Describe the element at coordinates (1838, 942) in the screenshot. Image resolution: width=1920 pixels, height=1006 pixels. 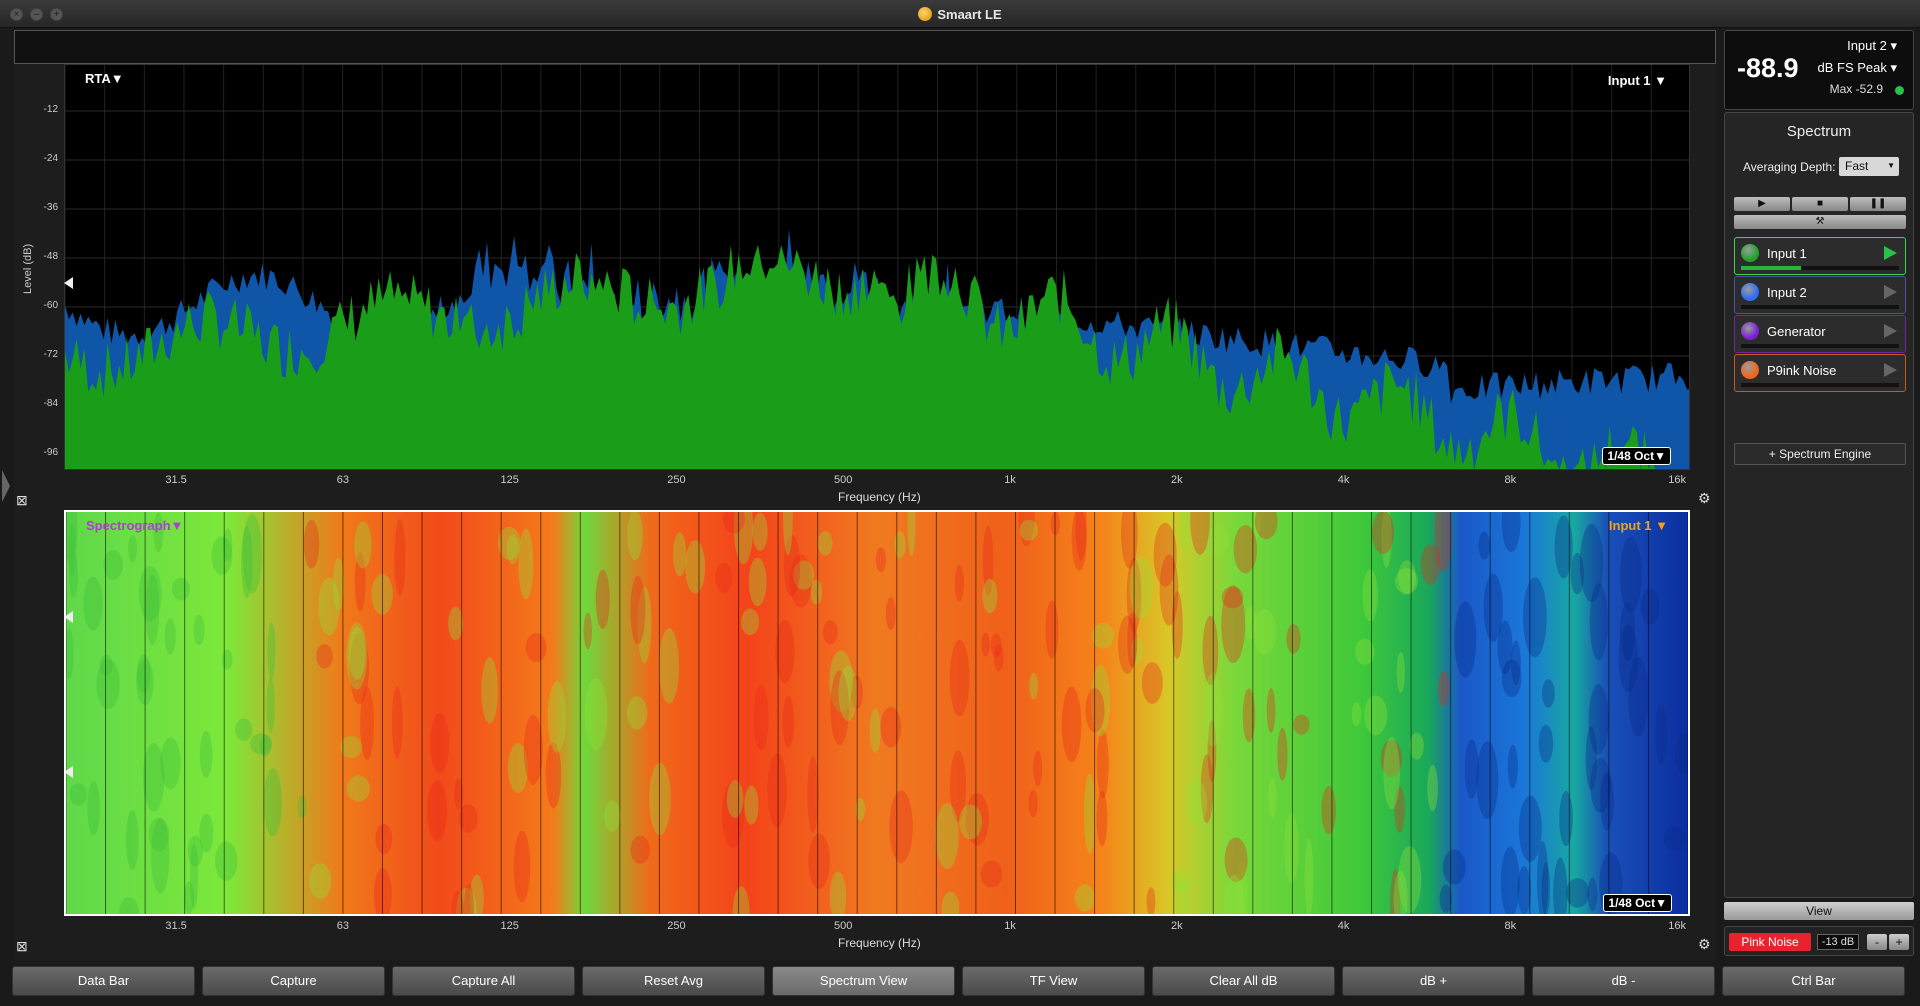
I see `generator-level: -13 dB` at that location.